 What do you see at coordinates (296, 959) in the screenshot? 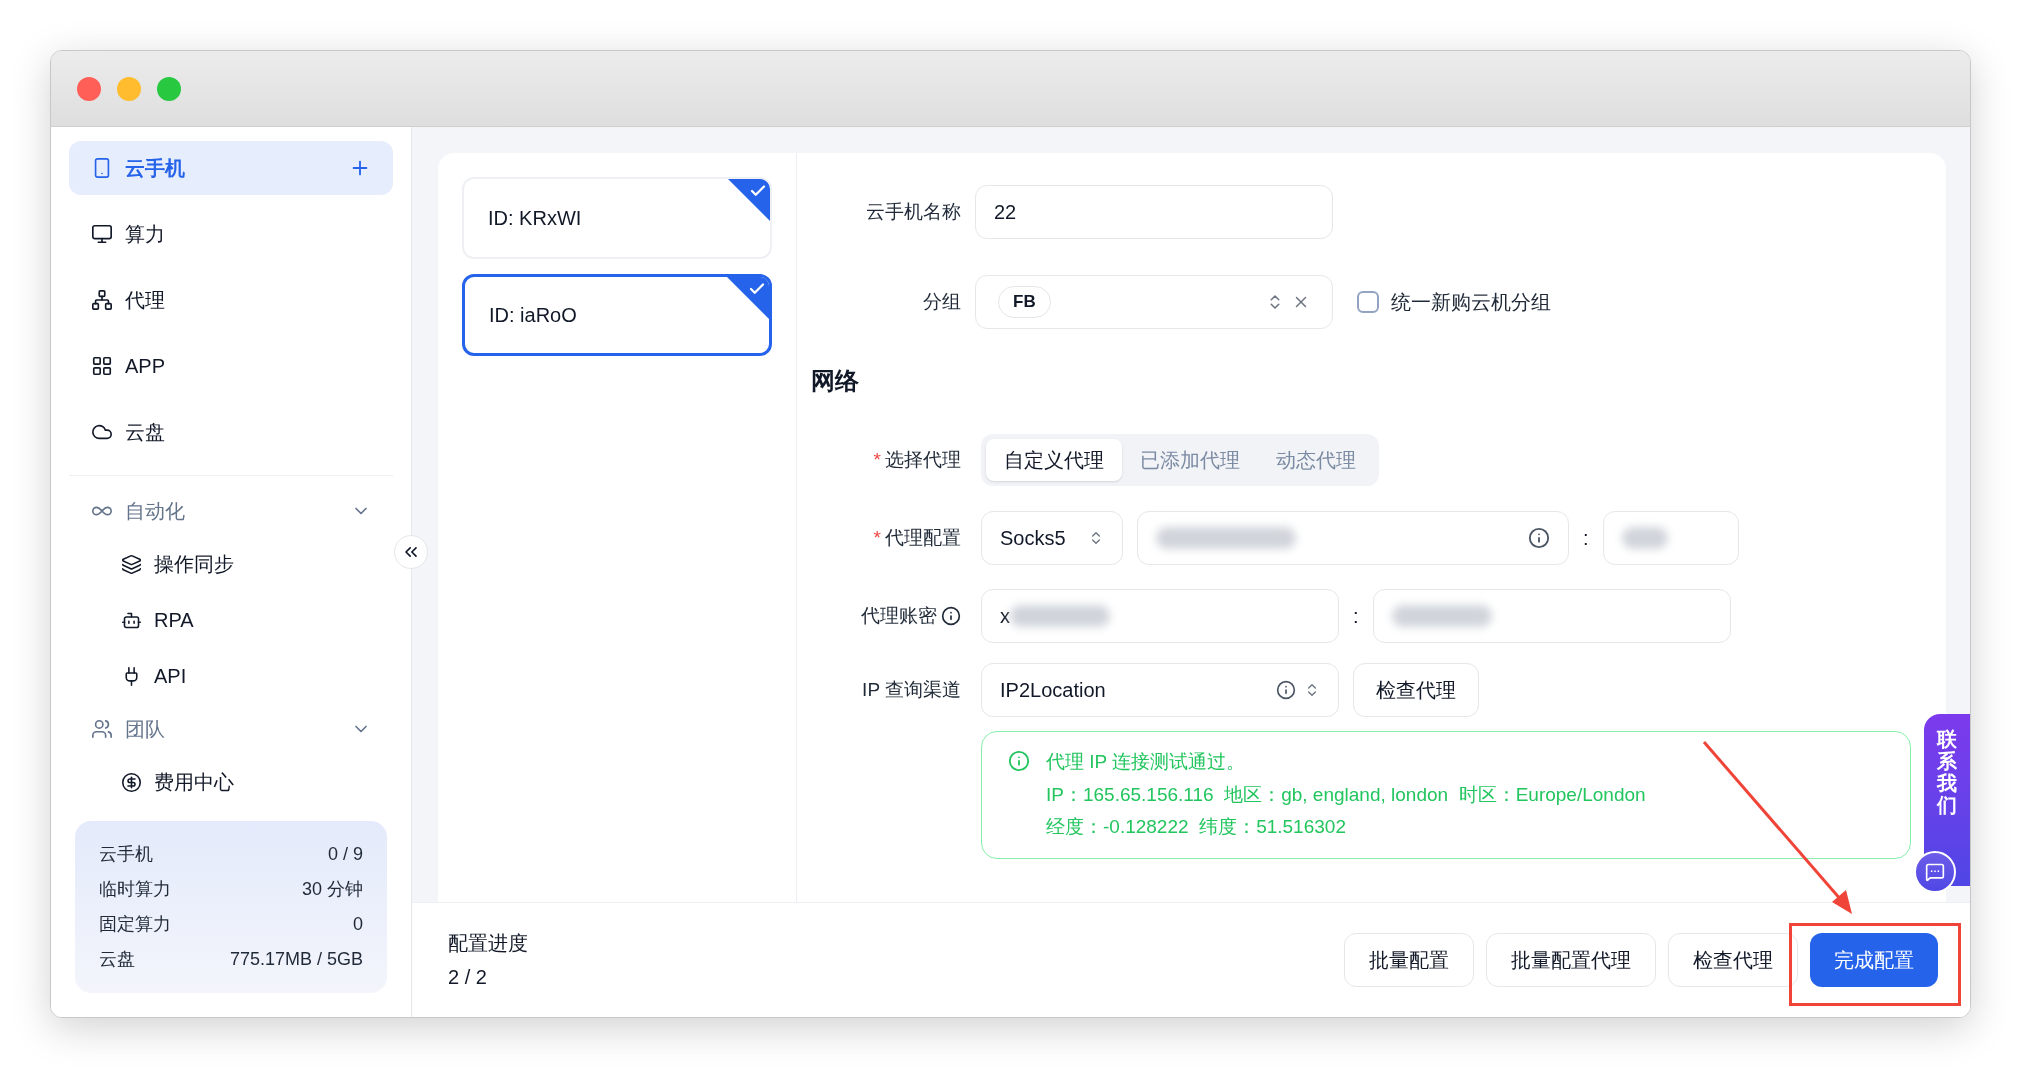
I see `stat-value: 775.17MB / 5GB` at bounding box center [296, 959].